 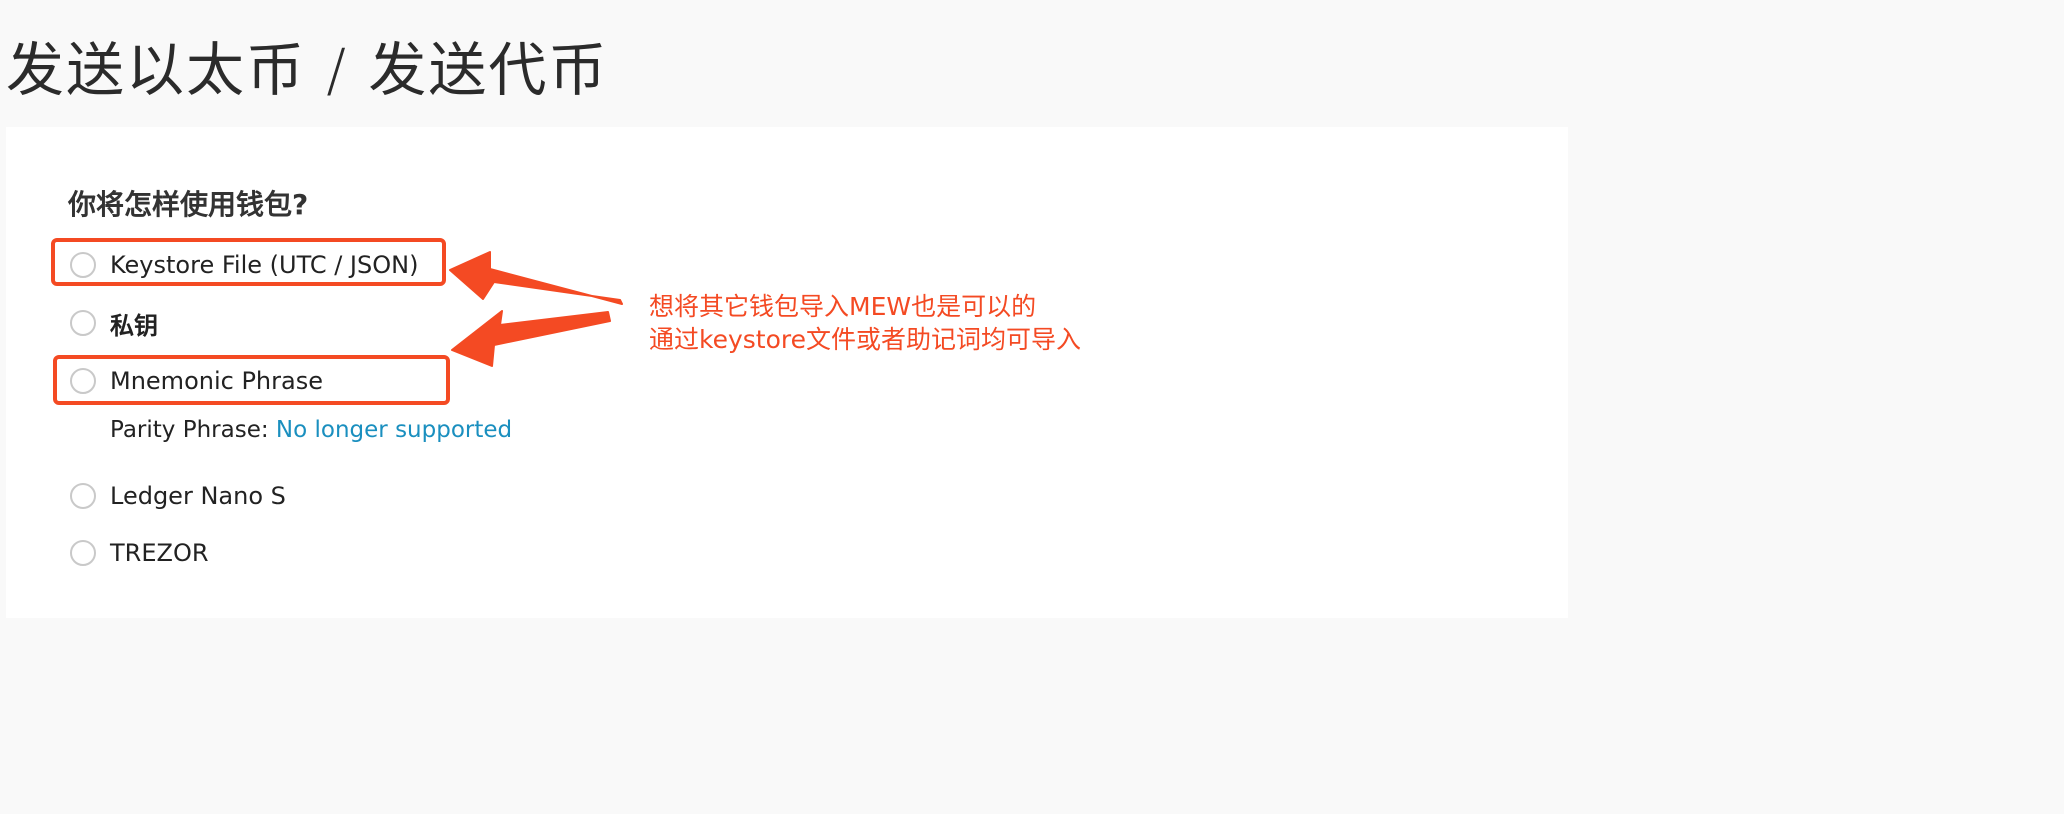 I want to click on annotation-text: 想将其它钱包导入MEW也是可以的 通过keystore文件或者助记词均可导入, so click(x=865, y=323).